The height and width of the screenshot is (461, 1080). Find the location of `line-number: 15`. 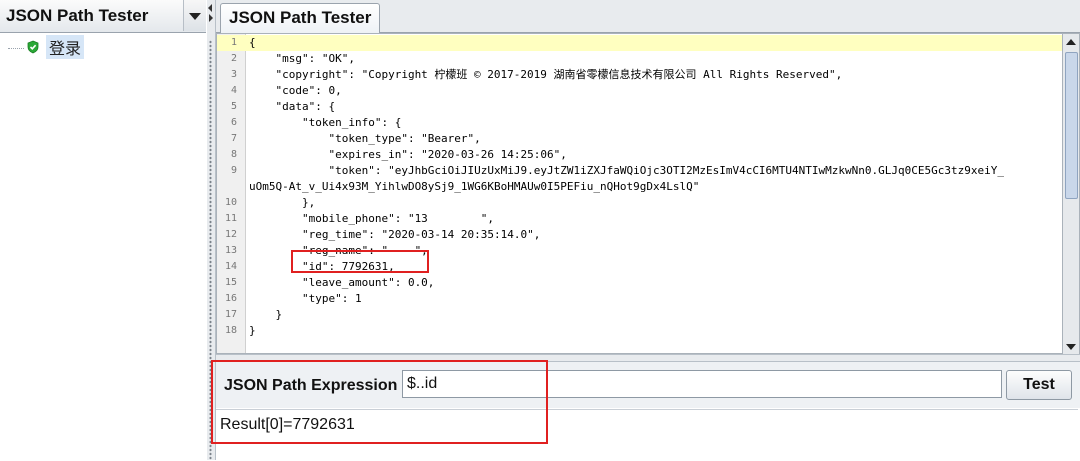

line-number: 15 is located at coordinates (230, 282).